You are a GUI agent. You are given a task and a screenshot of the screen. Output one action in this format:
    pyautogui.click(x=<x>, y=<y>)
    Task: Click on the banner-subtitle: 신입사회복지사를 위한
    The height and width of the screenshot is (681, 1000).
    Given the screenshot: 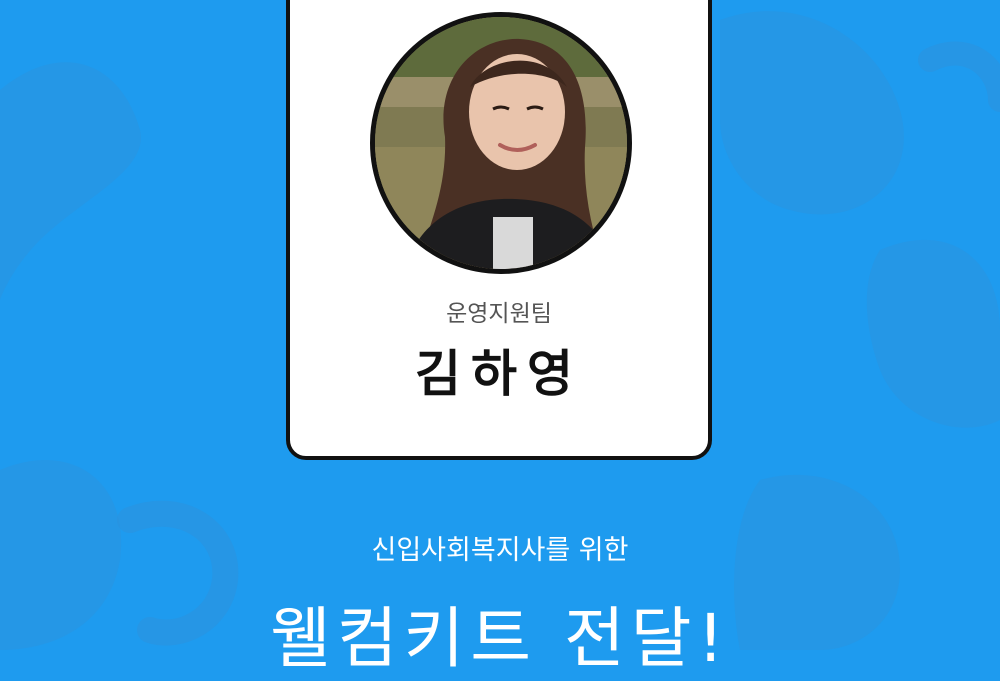 What is the action you would take?
    pyautogui.click(x=500, y=550)
    